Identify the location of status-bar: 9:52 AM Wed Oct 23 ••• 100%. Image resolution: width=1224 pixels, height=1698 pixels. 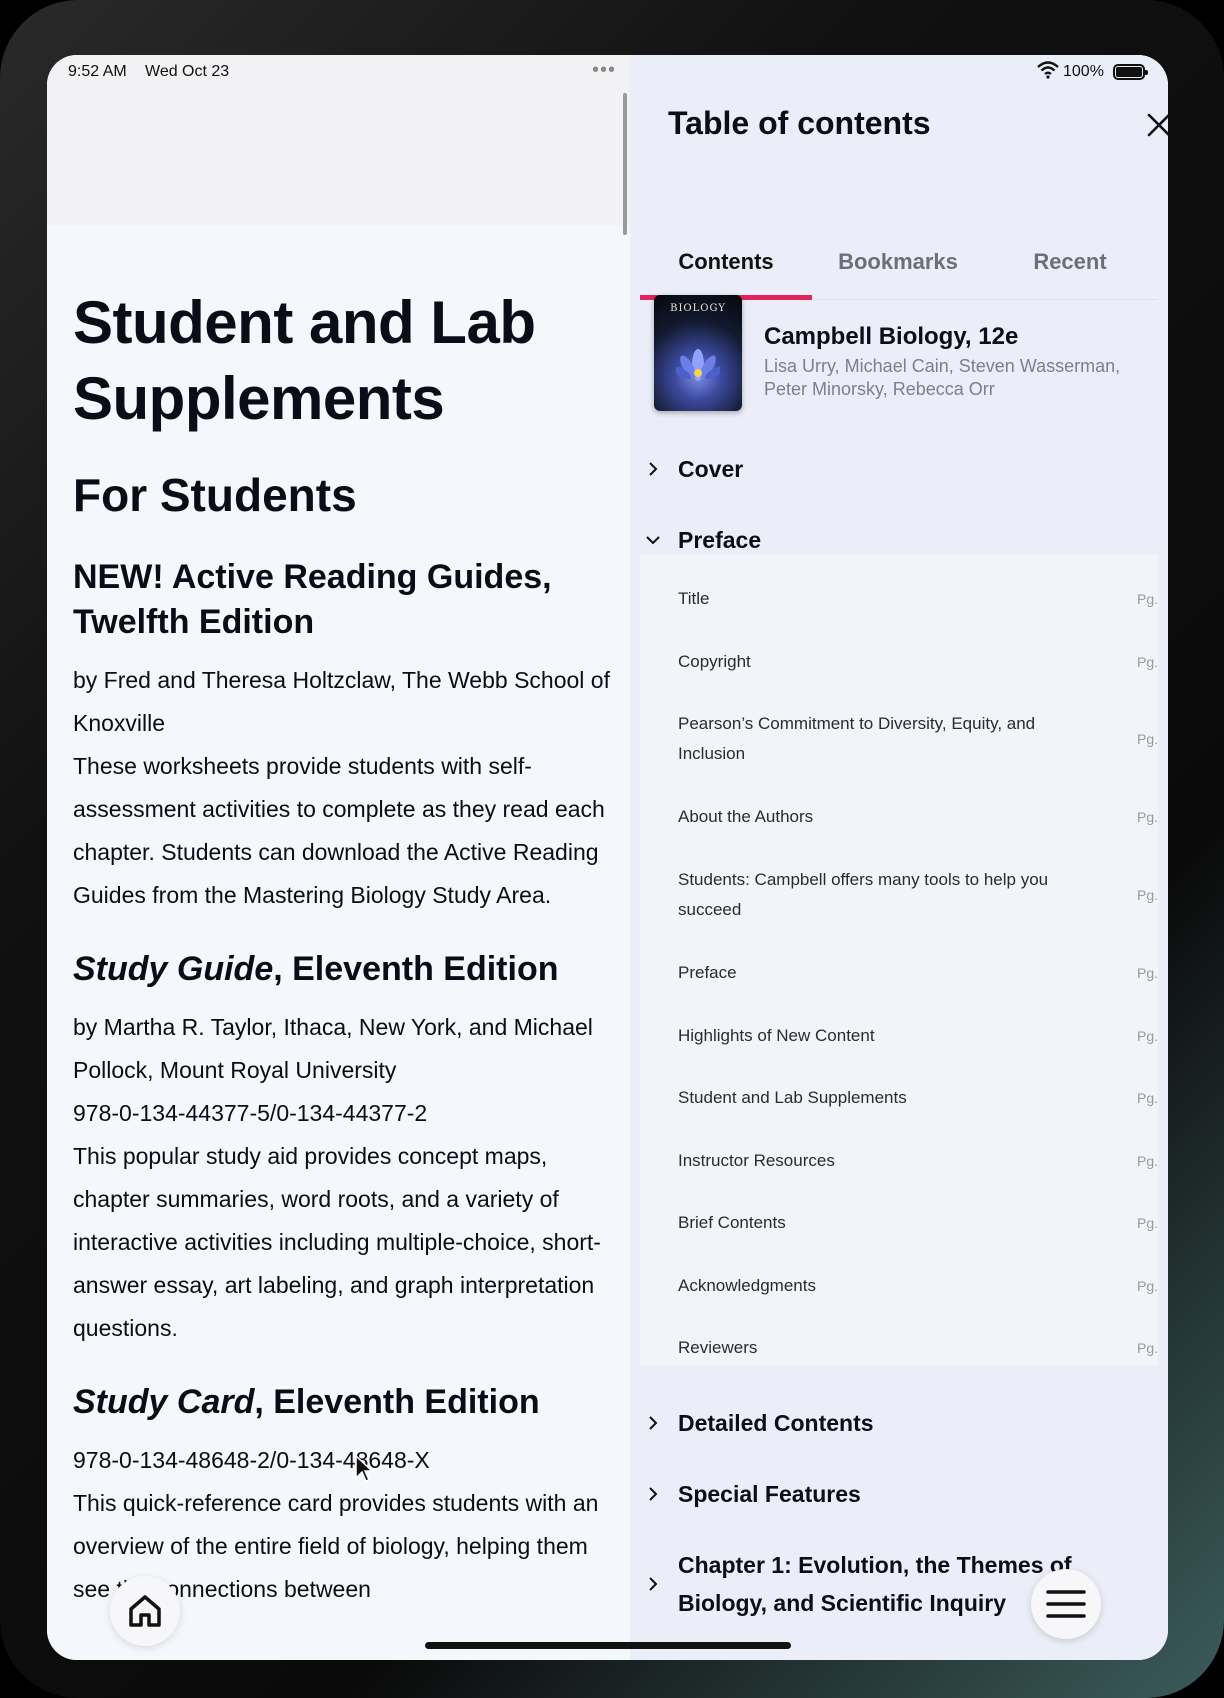
(607, 73).